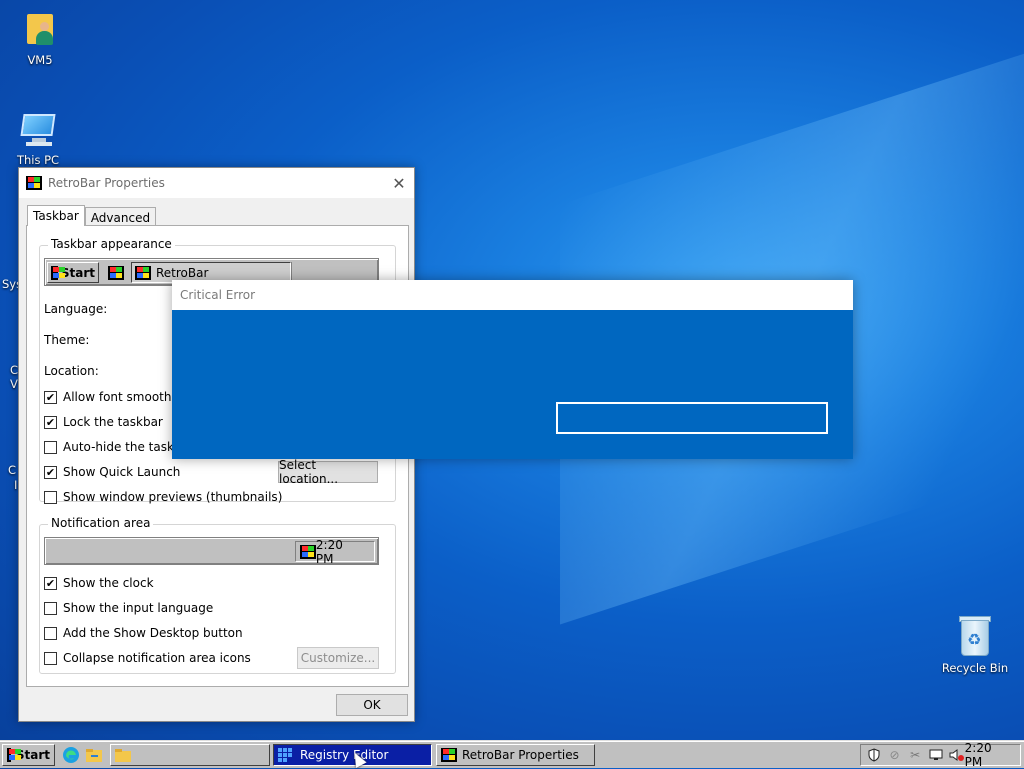 The width and height of the screenshot is (1024, 769). Describe the element at coordinates (103, 422) in the screenshot. I see `lock-taskbar-checkbox: ✔ Lock the taskbar` at that location.